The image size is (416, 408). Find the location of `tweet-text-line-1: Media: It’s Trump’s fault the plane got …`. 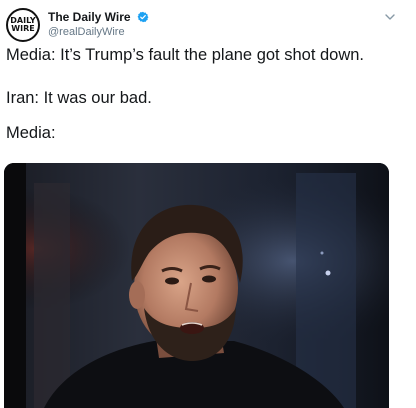

tweet-text-line-1: Media: It’s Trump’s fault the plane got … is located at coordinates (185, 55).